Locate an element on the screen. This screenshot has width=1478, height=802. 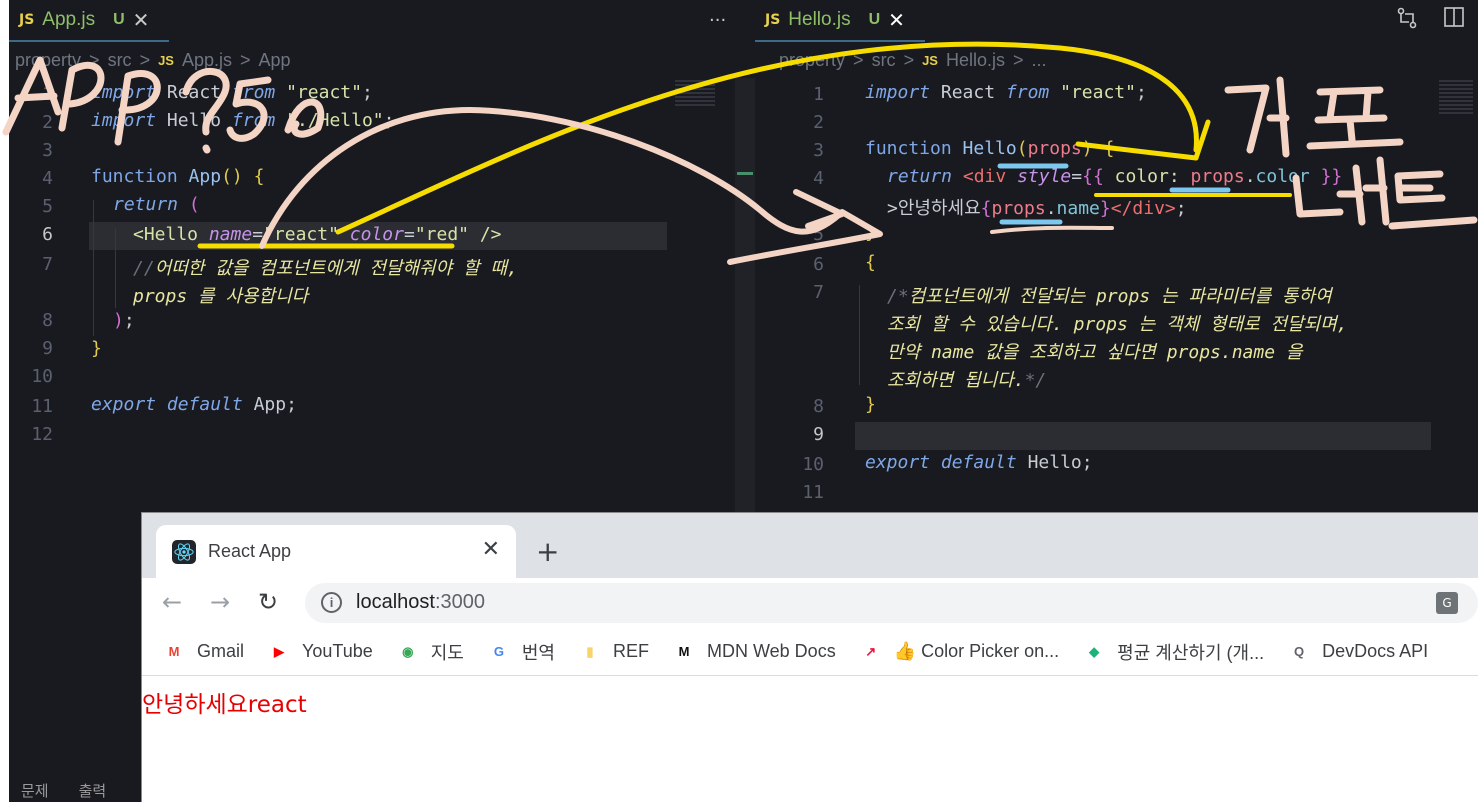
browser-tab-title: React App is located at coordinates (250, 551).